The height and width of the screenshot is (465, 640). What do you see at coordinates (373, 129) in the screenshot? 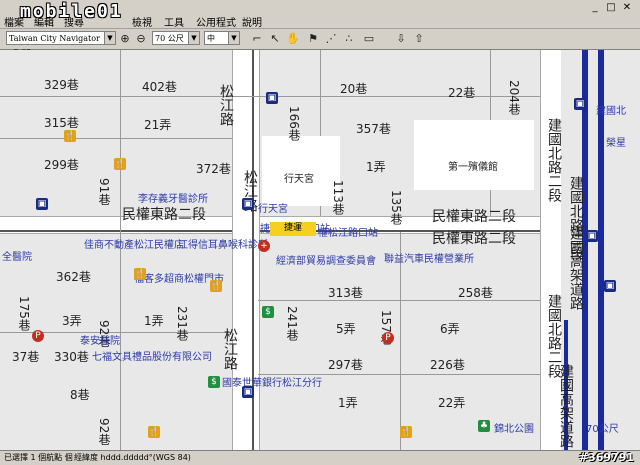
I see `lane-label: 357巷` at bounding box center [373, 129].